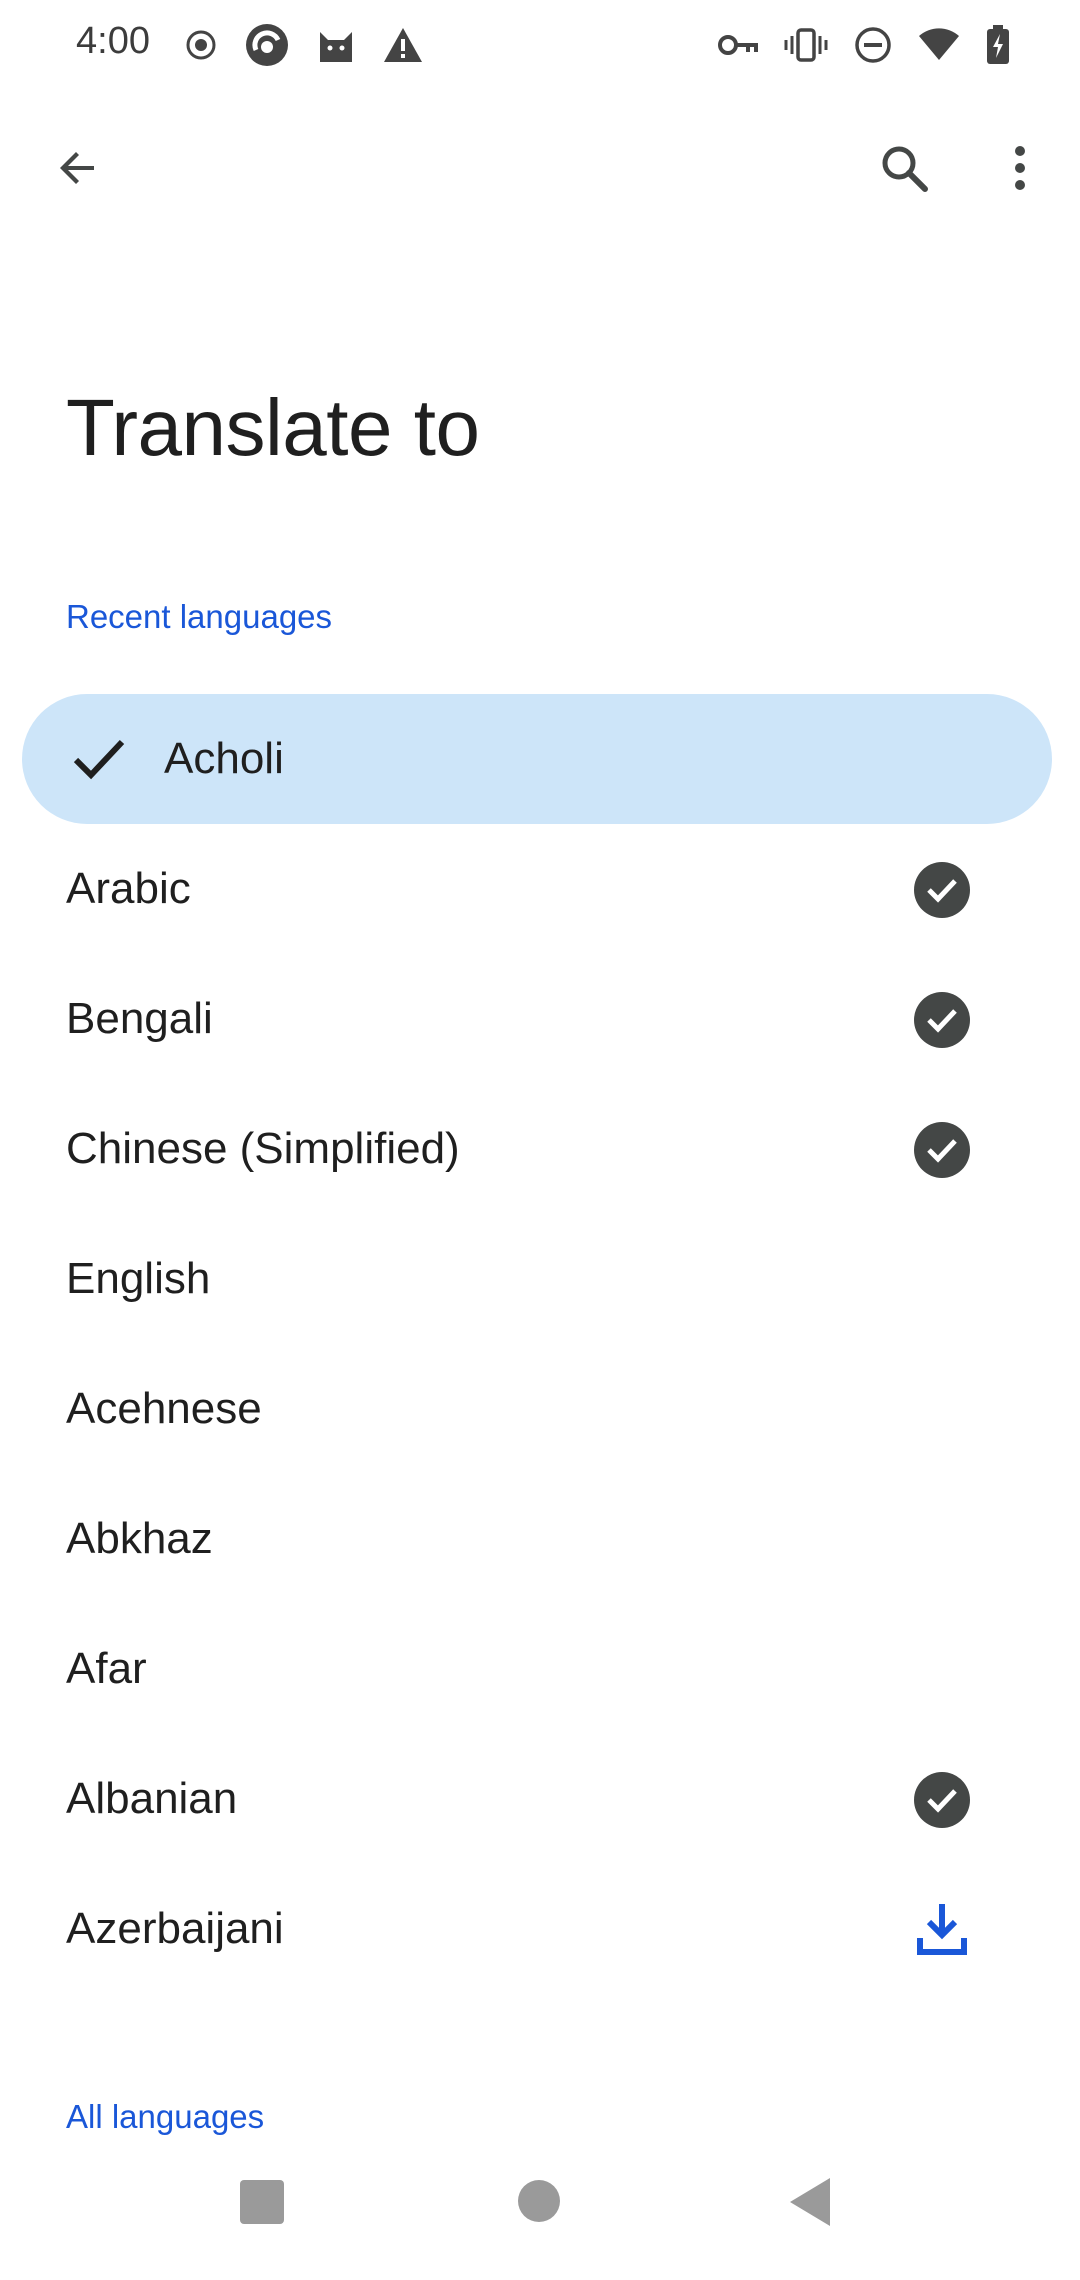 The height and width of the screenshot is (2280, 1080). I want to click on language-row-acholi: Acholi, so click(540, 759).